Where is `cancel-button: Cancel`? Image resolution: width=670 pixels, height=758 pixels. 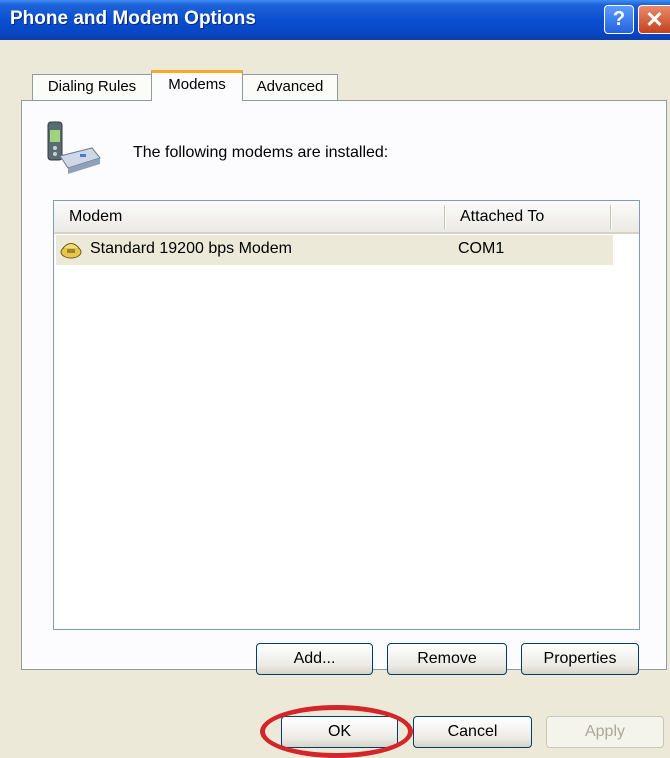 cancel-button: Cancel is located at coordinates (472, 732).